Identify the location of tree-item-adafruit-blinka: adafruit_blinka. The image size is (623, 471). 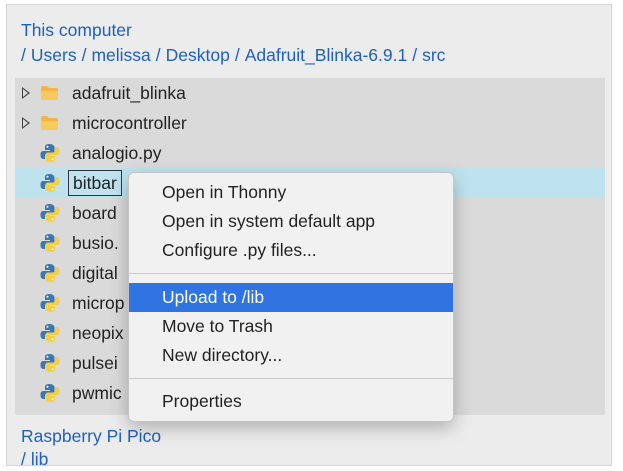
(310, 93).